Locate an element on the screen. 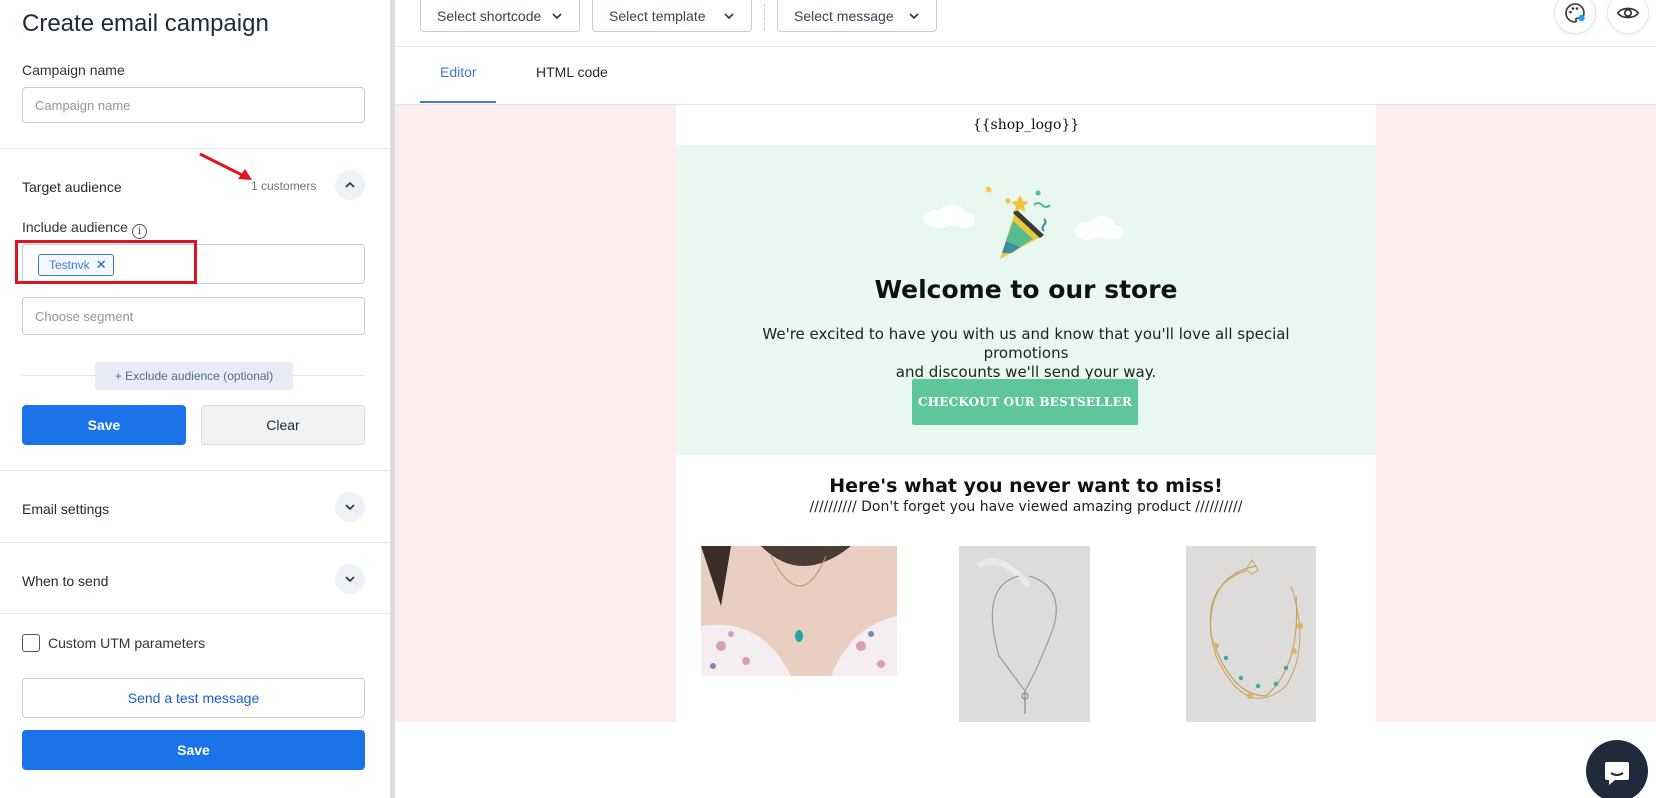  target-audience-toggle is located at coordinates (350, 185).